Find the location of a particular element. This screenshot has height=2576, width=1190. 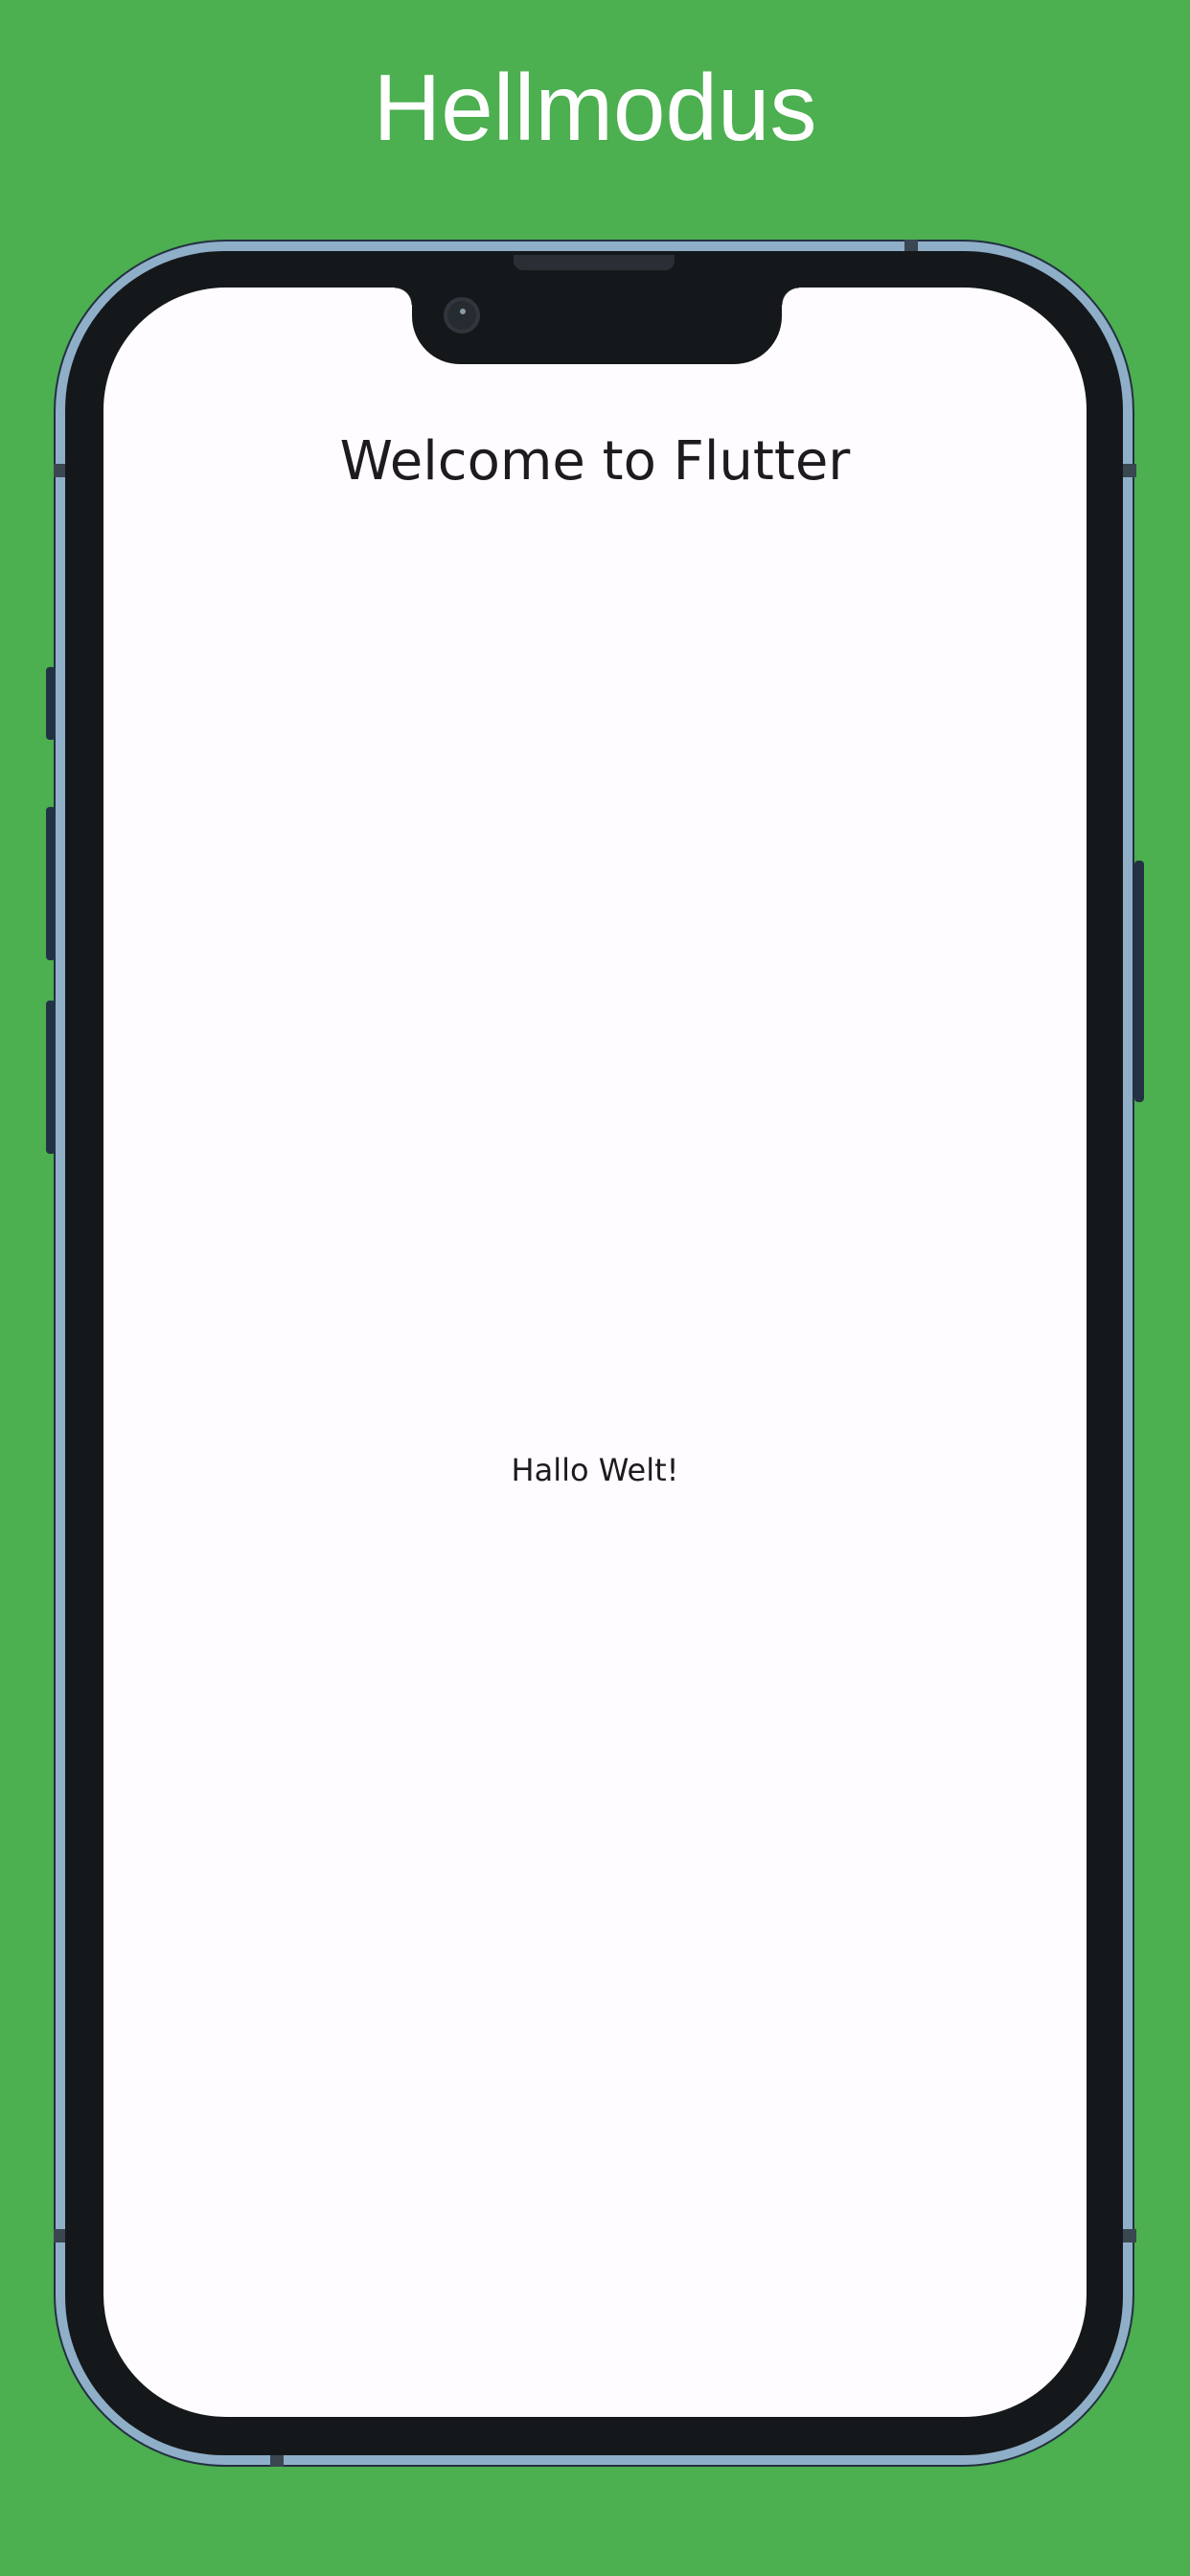

silent-switch is located at coordinates (51, 703).